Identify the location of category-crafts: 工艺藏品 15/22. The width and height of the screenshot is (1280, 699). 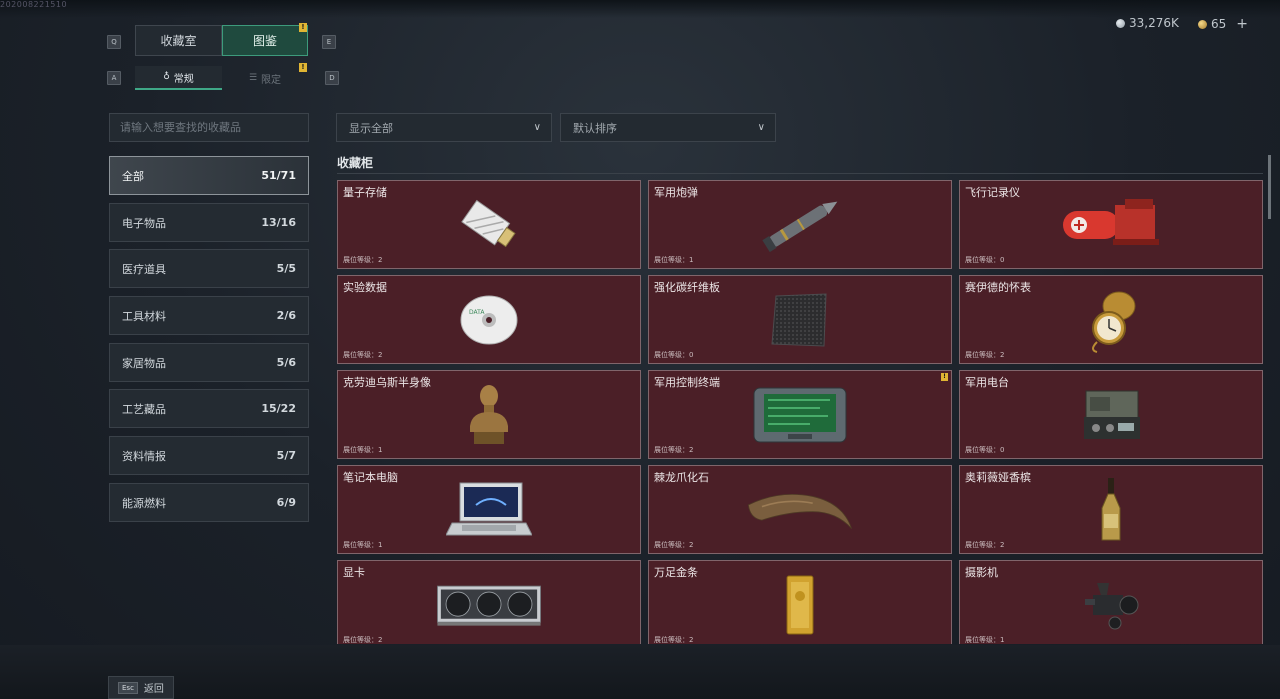
(209, 408).